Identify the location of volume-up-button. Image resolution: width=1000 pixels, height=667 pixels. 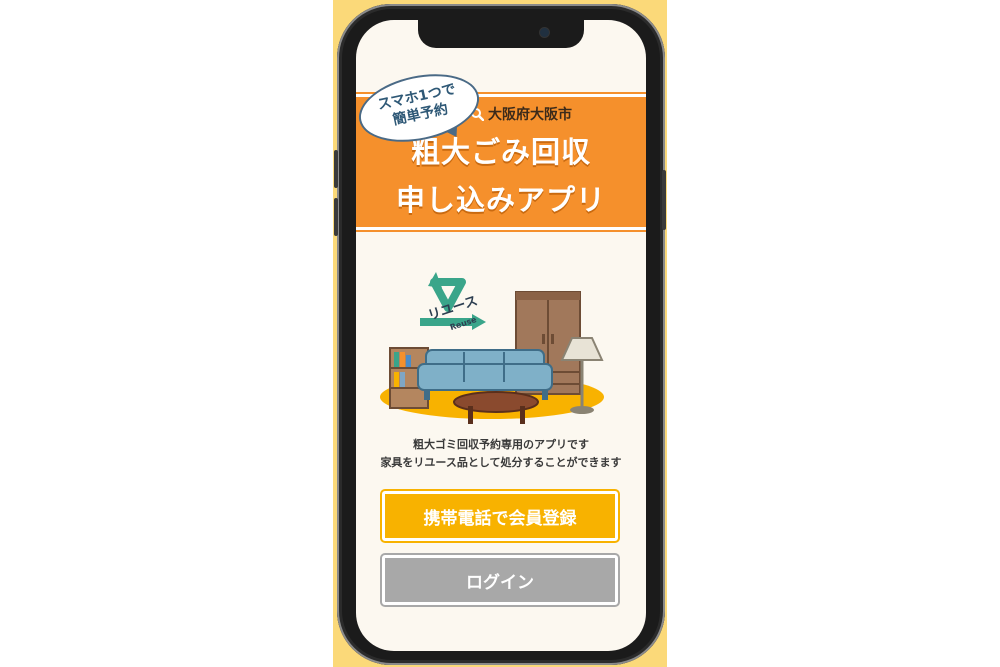
(336, 169).